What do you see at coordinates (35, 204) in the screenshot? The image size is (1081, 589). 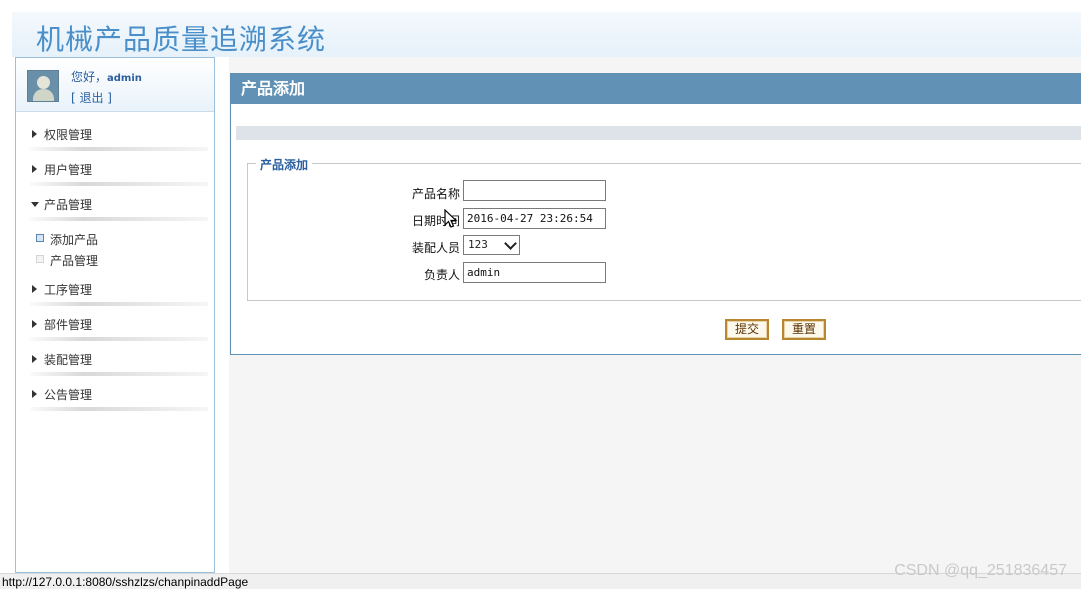 I see `caret-down-icon` at bounding box center [35, 204].